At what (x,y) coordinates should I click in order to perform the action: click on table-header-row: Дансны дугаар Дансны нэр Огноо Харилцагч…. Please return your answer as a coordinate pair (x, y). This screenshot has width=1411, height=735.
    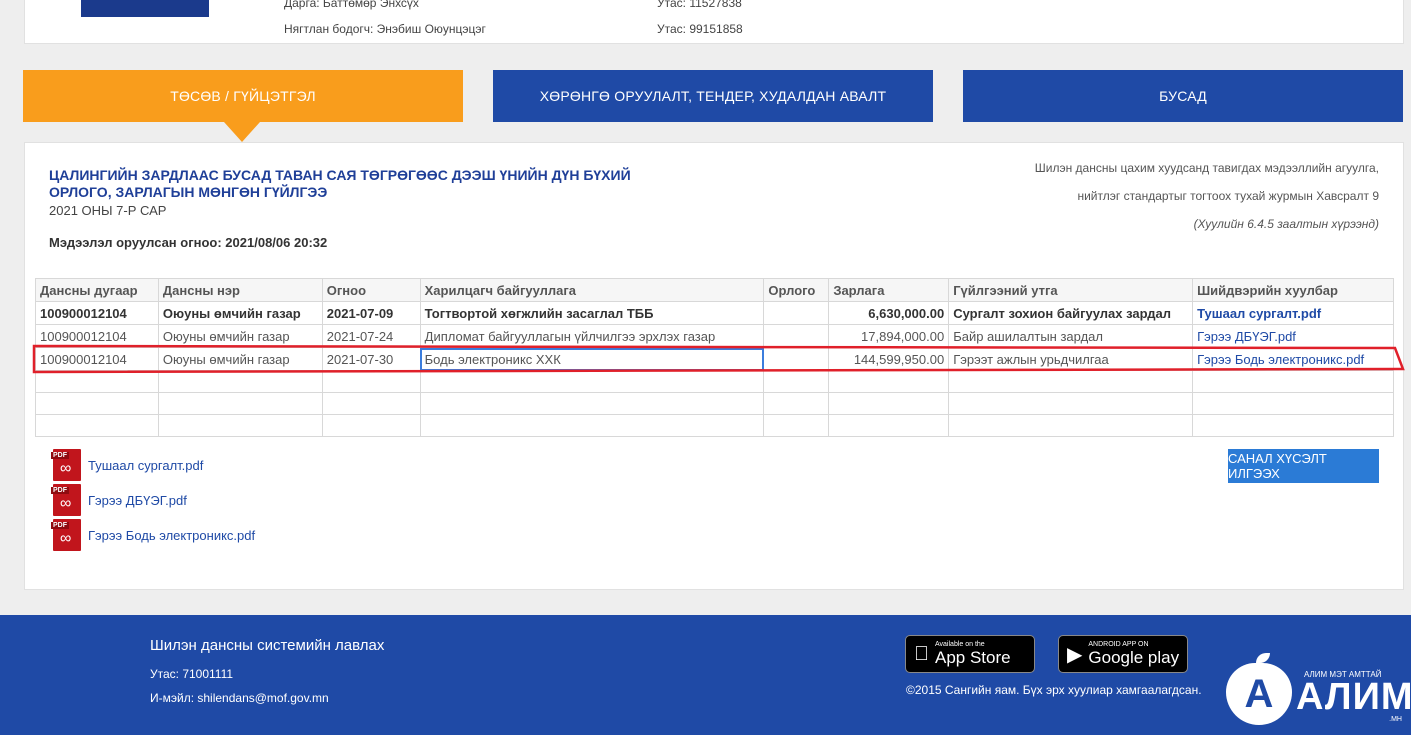
    Looking at the image, I should click on (714, 290).